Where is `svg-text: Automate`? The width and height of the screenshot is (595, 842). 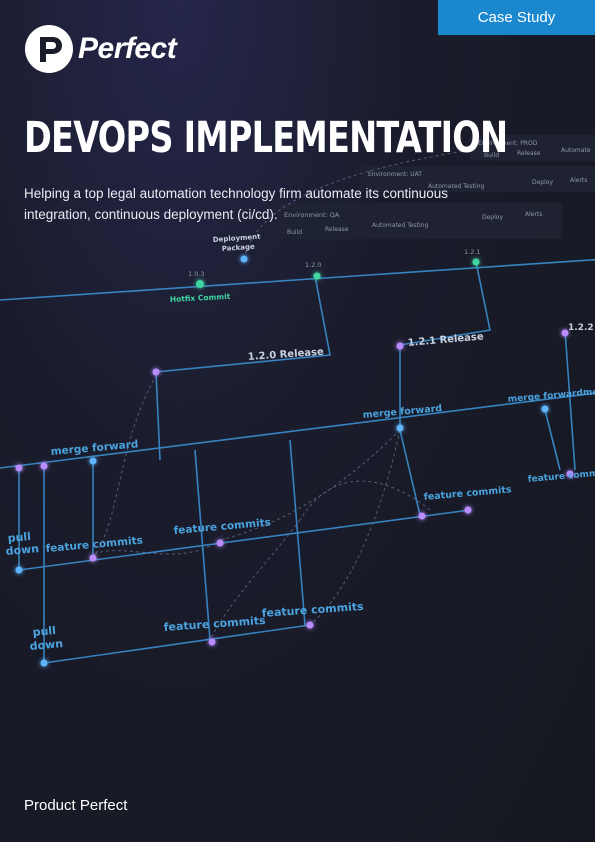
svg-text: Automate is located at coordinates (576, 150).